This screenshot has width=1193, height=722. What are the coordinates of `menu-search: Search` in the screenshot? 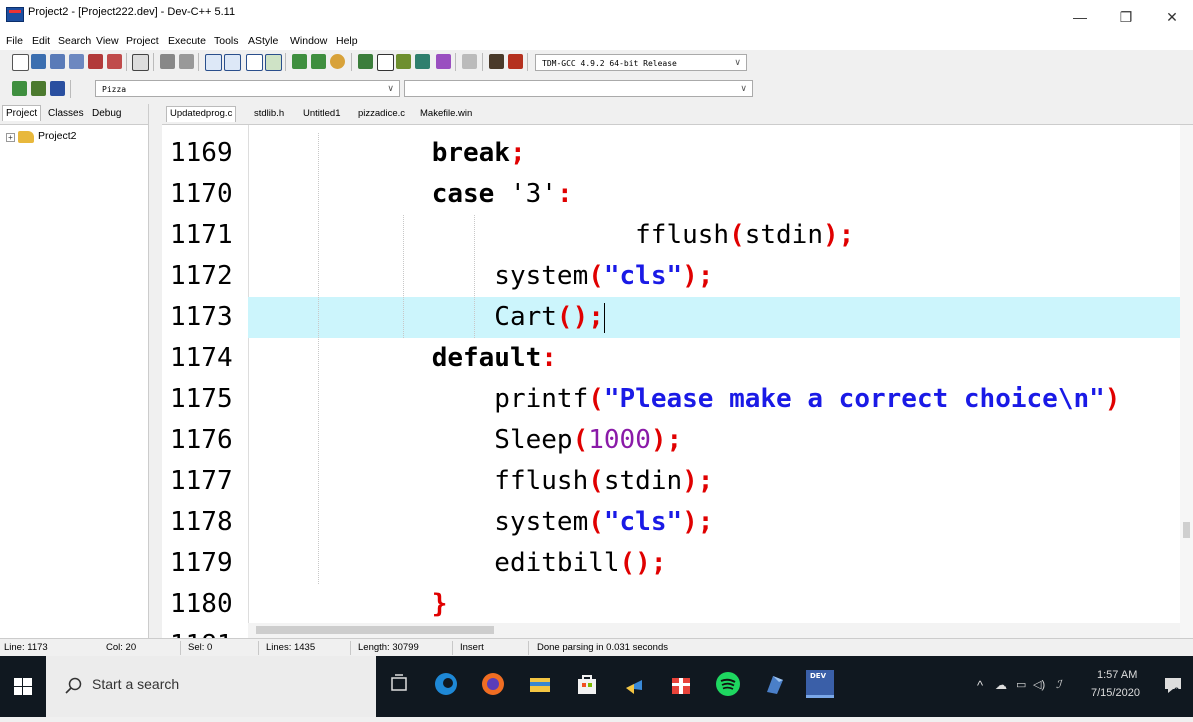 It's located at (74, 41).